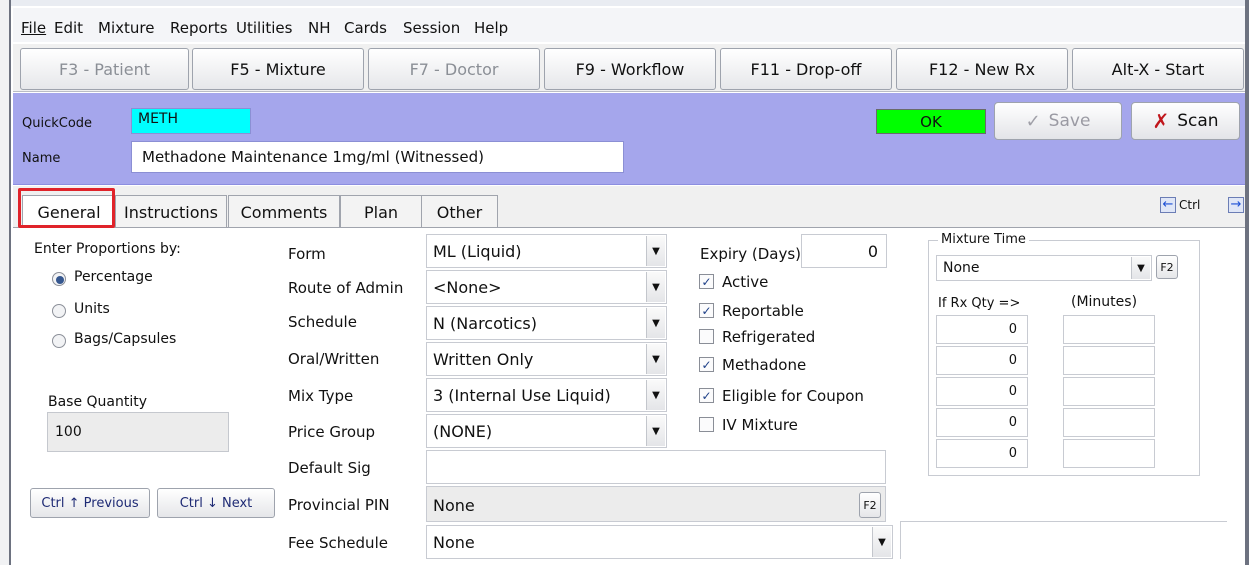 Image resolution: width=1249 pixels, height=565 pixels. Describe the element at coordinates (322, 322) in the screenshot. I see `schedule-label: Schedule` at that location.